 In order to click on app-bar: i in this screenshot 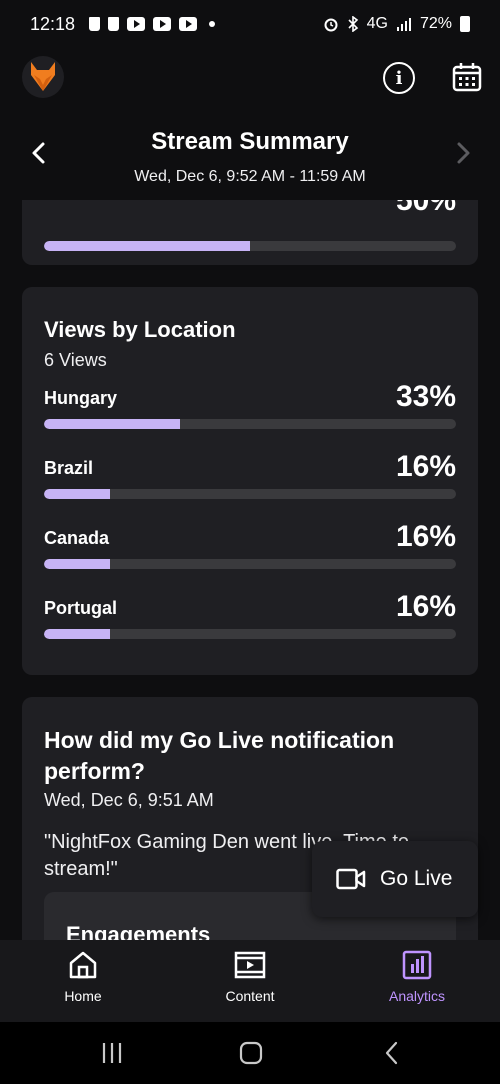, I will do `click(250, 77)`.